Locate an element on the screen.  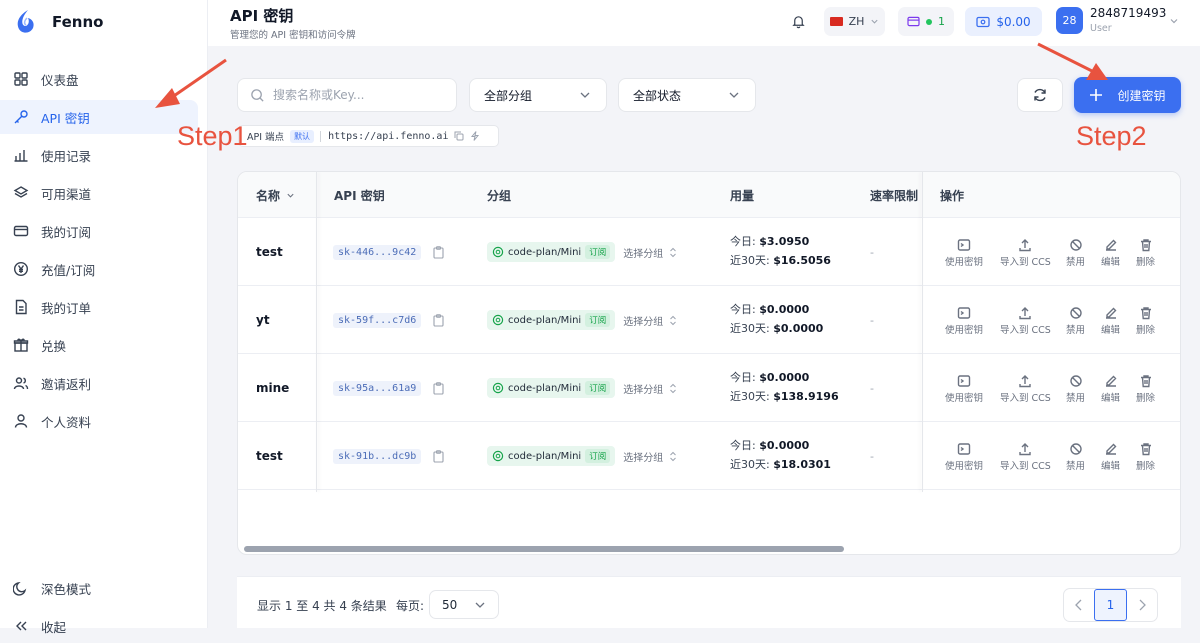
horizontal-scrollbar is located at coordinates (544, 549).